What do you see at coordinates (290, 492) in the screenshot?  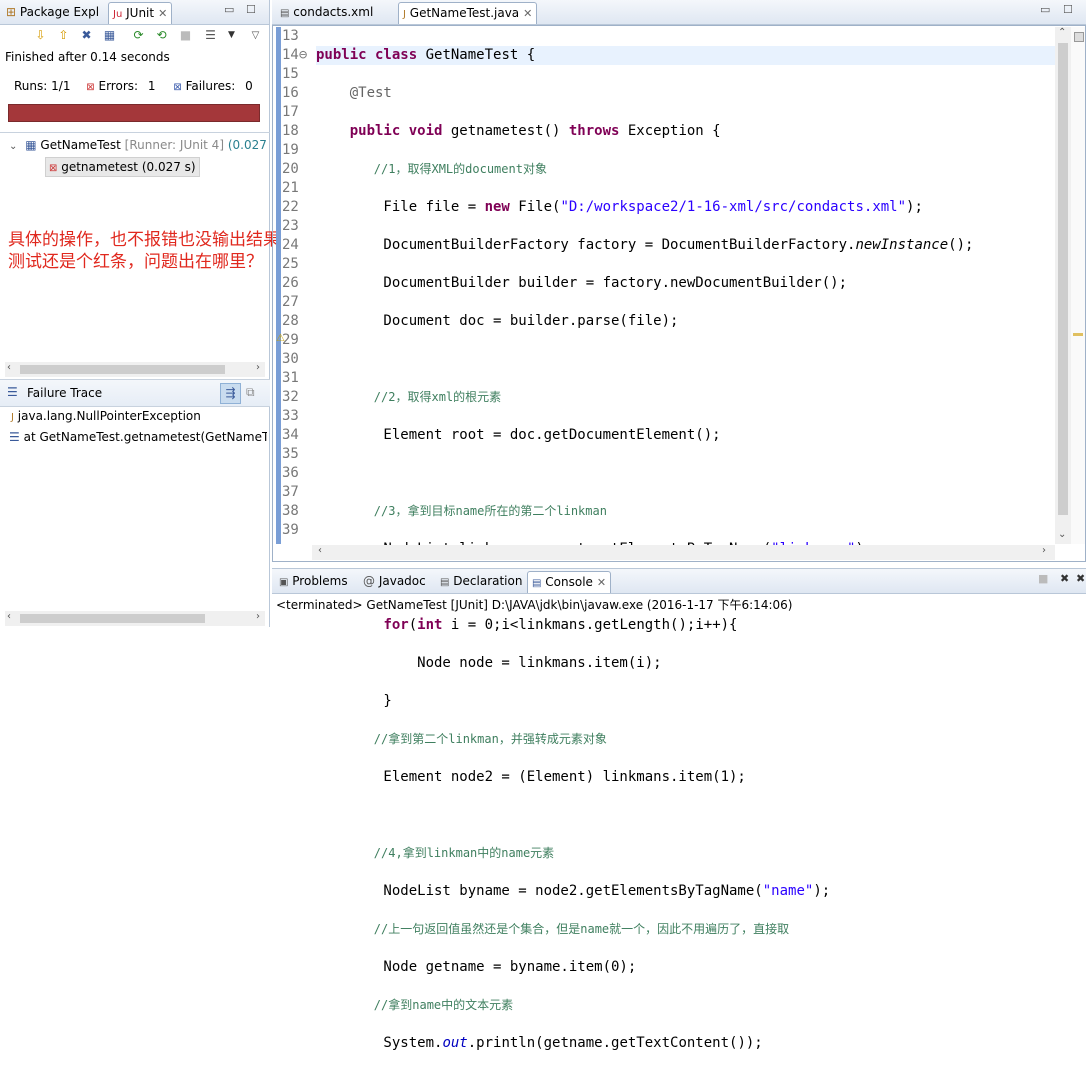 I see `line-number: 37` at bounding box center [290, 492].